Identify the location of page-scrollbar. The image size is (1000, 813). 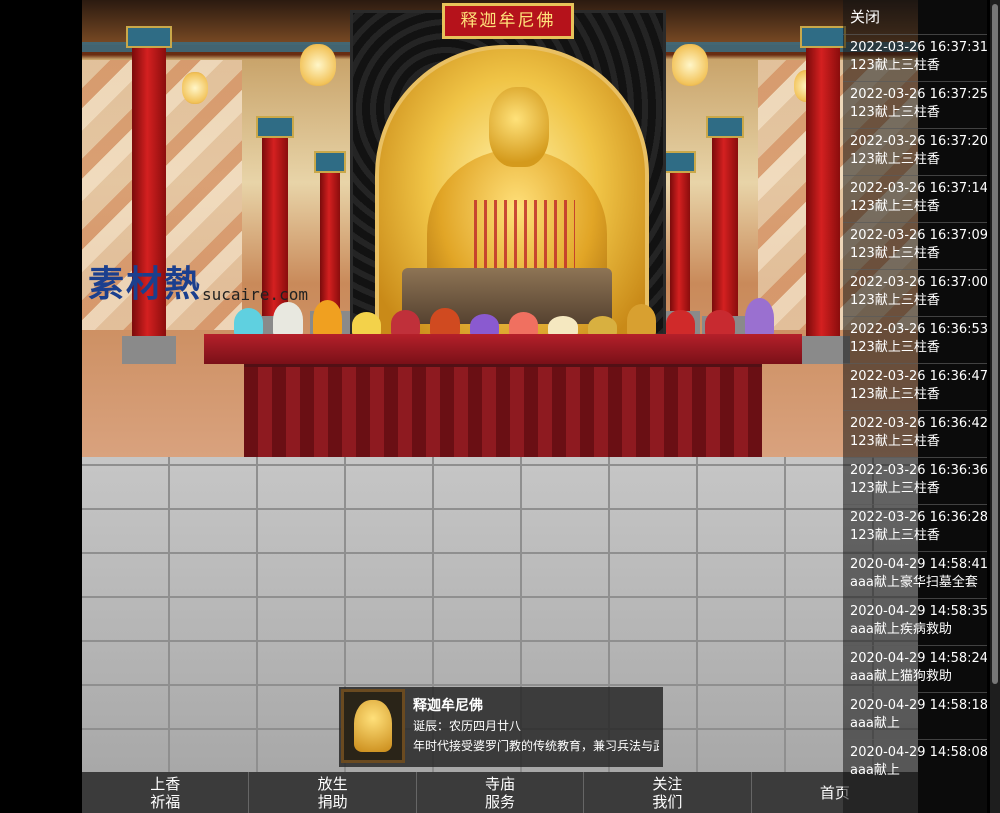
(995, 406).